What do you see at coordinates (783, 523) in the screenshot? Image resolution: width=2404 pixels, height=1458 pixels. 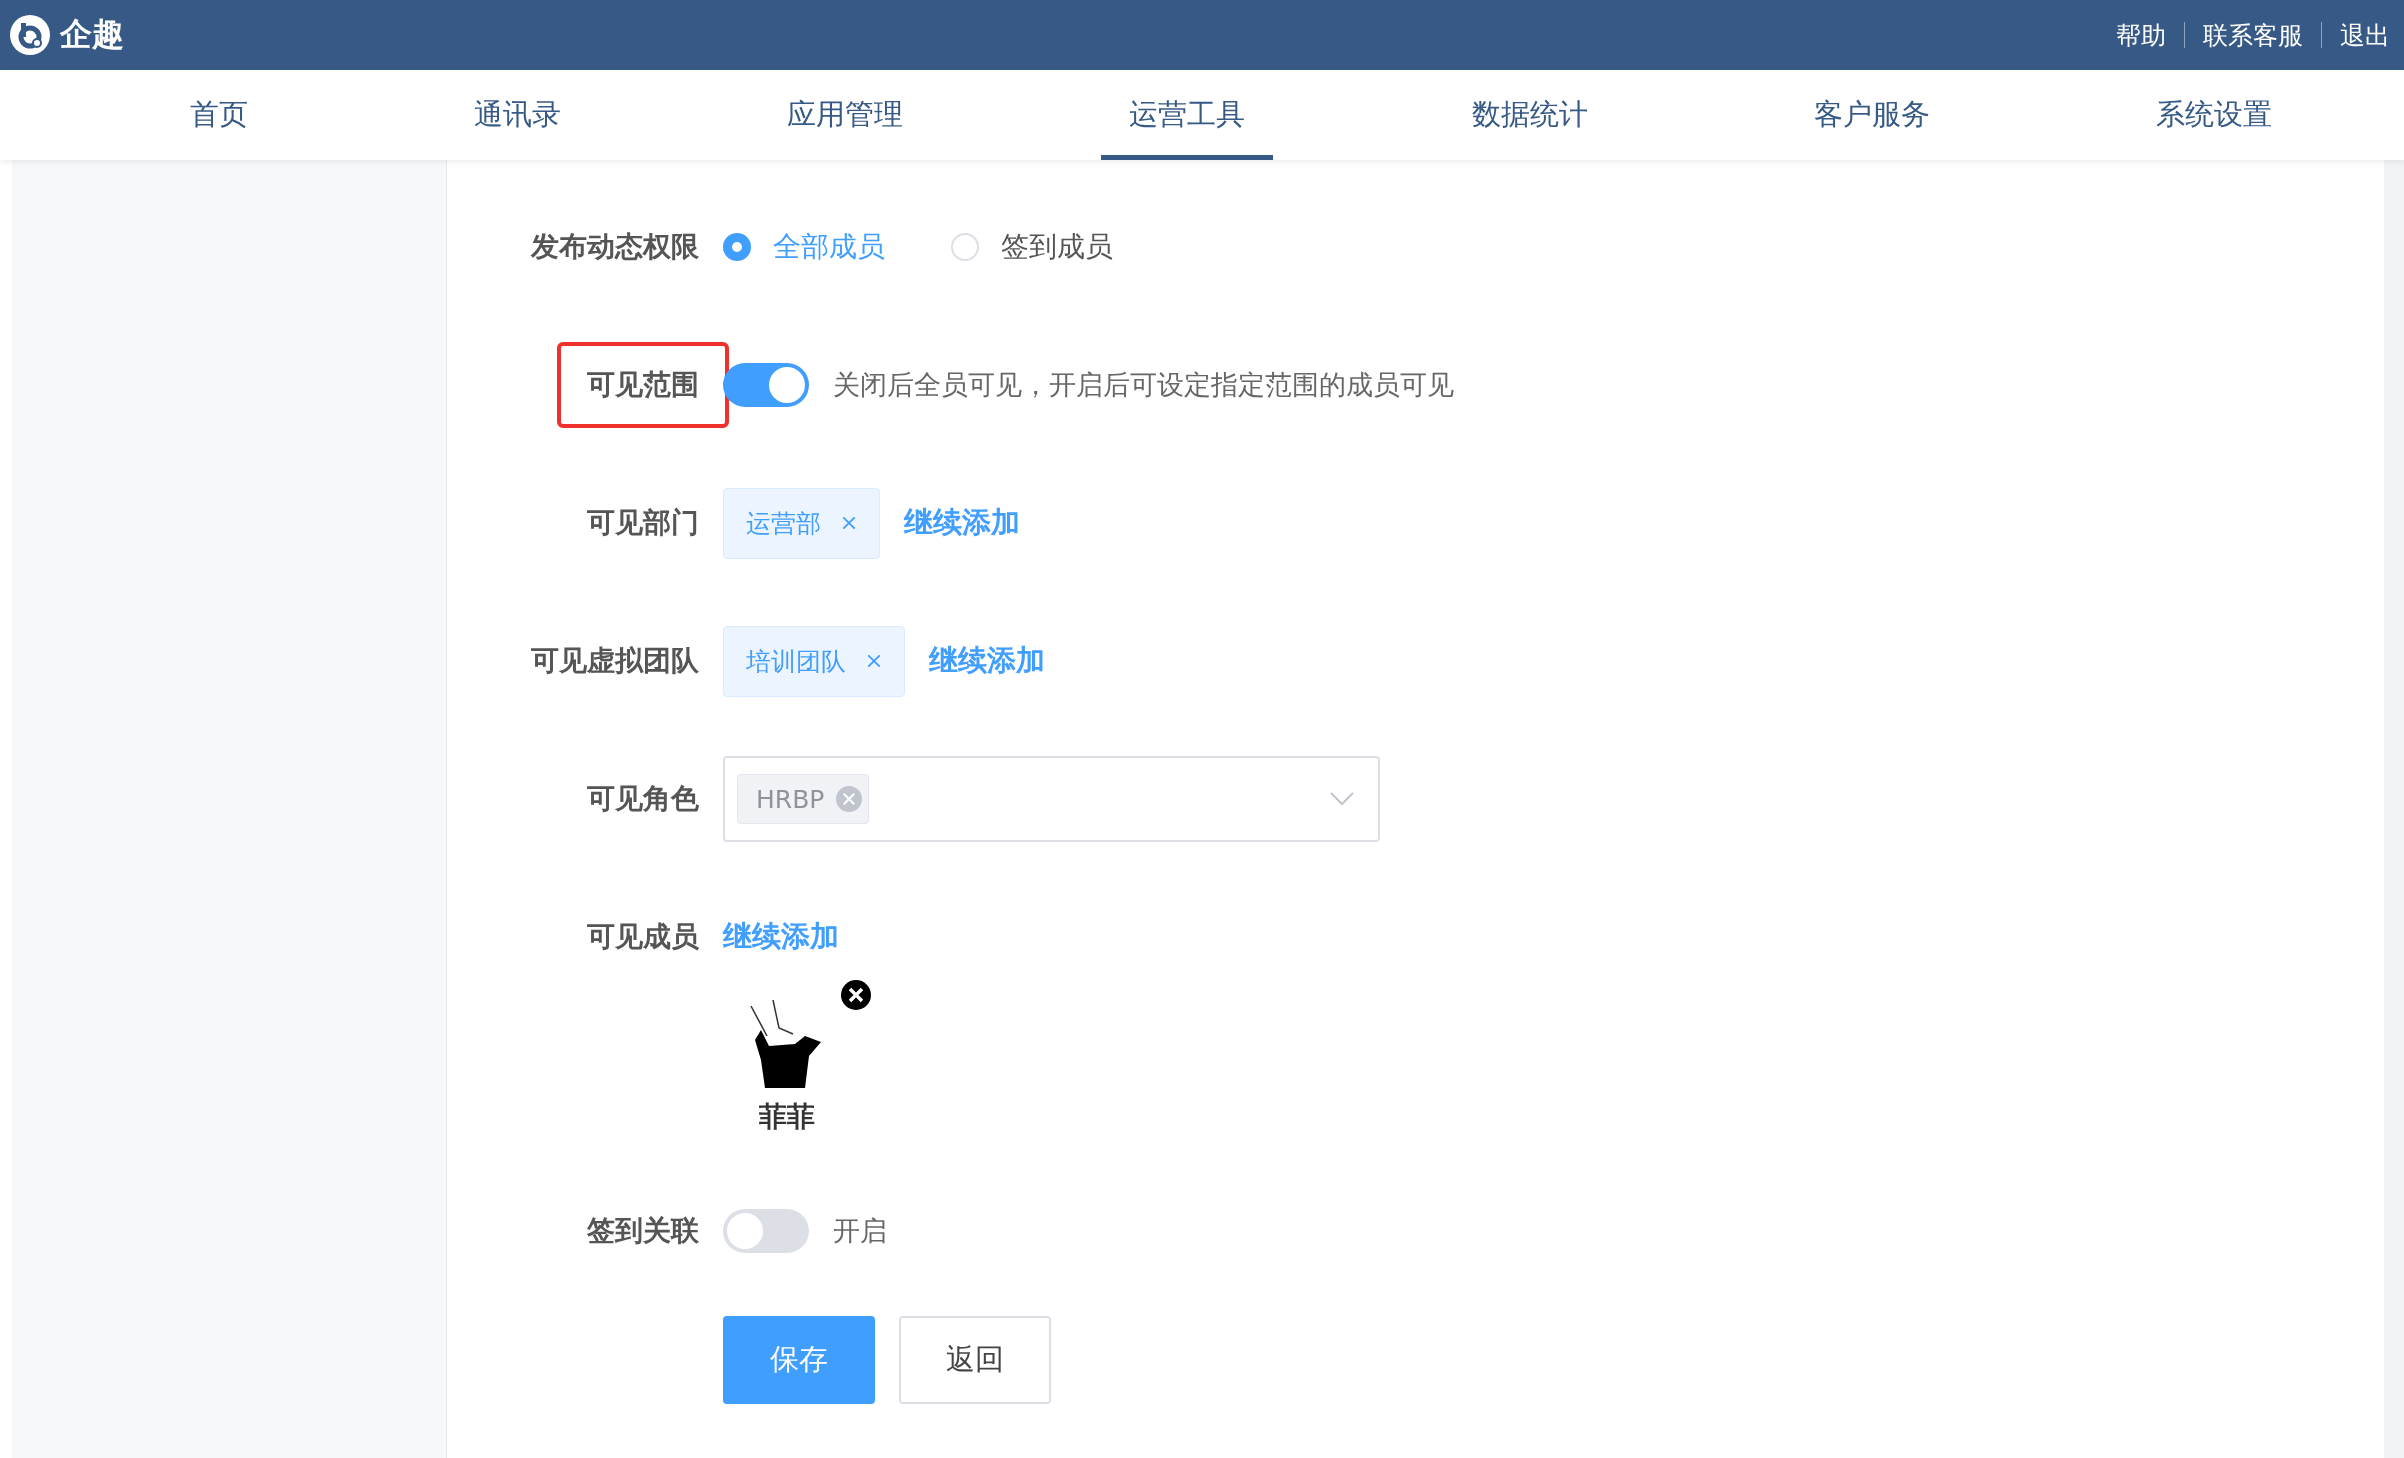 I see `tag-label: 运营部` at bounding box center [783, 523].